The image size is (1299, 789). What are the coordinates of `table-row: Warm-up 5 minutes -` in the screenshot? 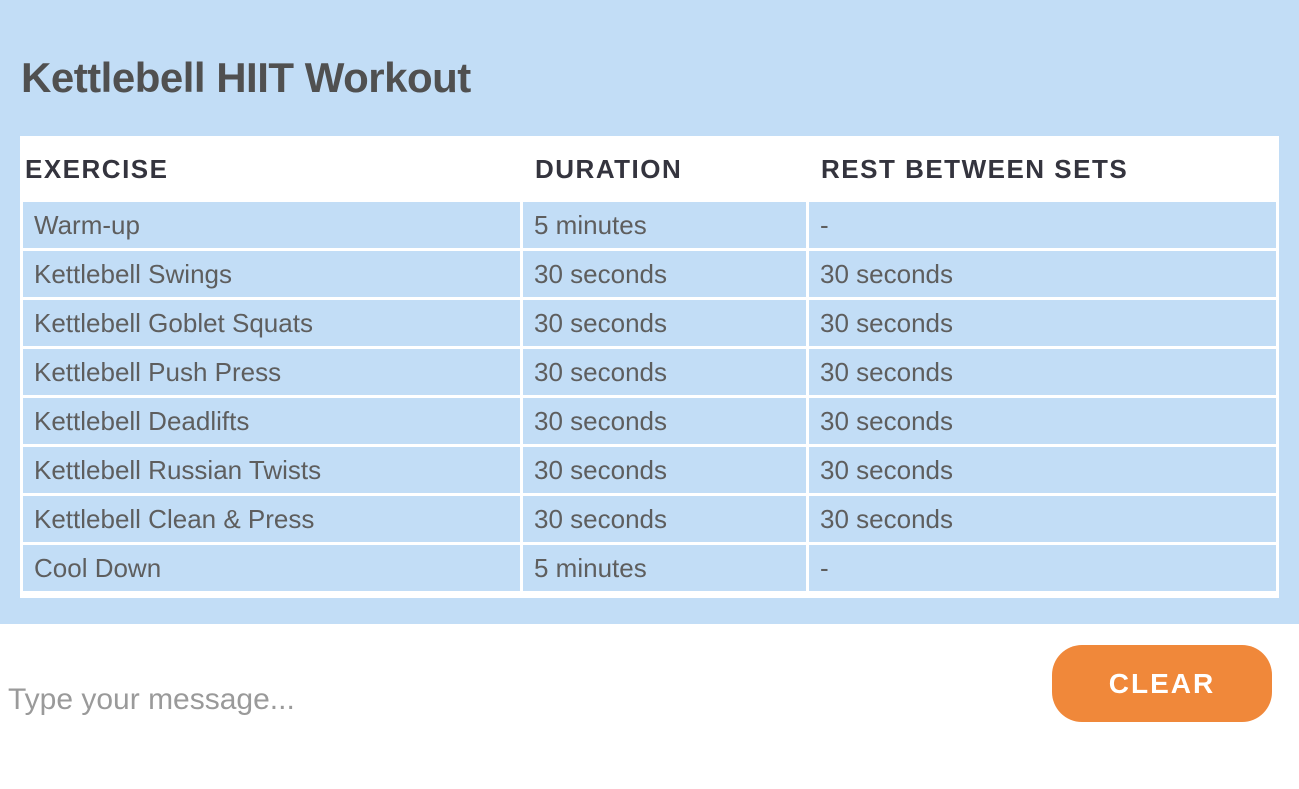 It's located at (649, 225).